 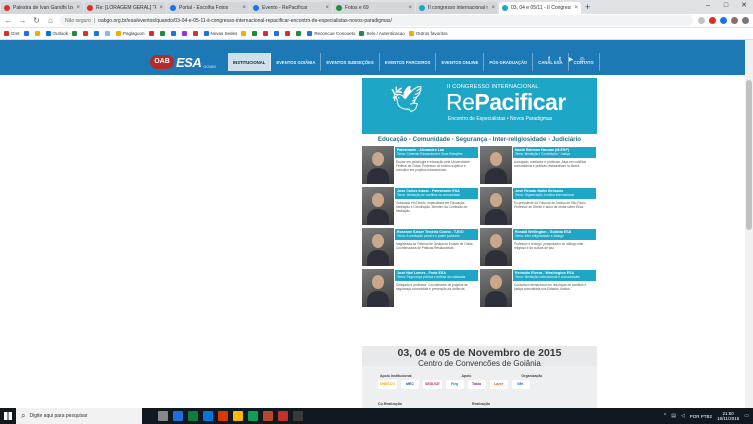 I want to click on bookmark-item: Outros favoritos, so click(x=428, y=33).